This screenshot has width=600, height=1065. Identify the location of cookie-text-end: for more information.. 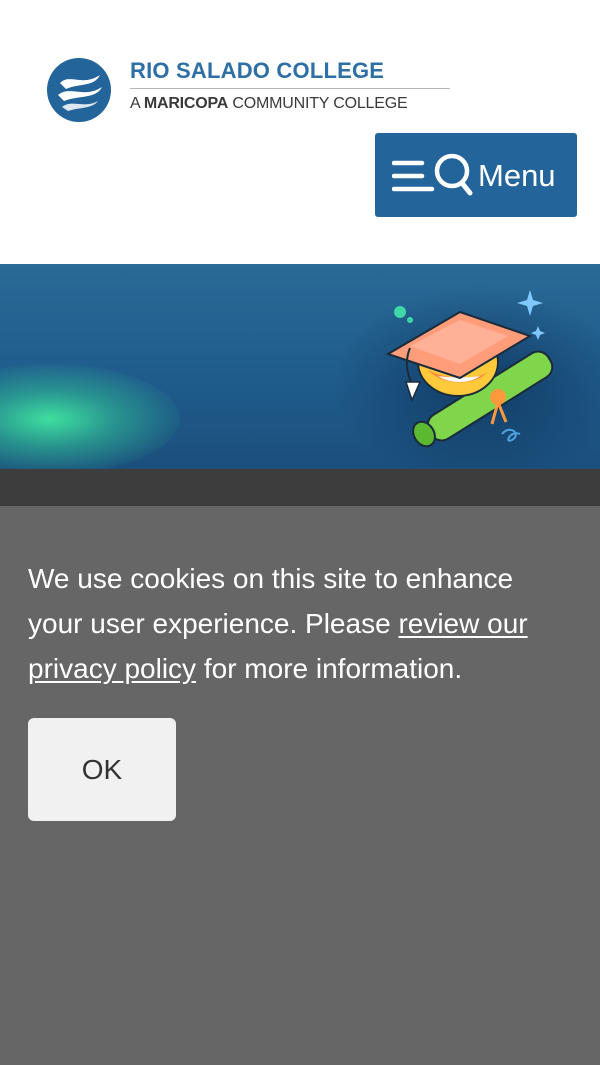
(329, 668).